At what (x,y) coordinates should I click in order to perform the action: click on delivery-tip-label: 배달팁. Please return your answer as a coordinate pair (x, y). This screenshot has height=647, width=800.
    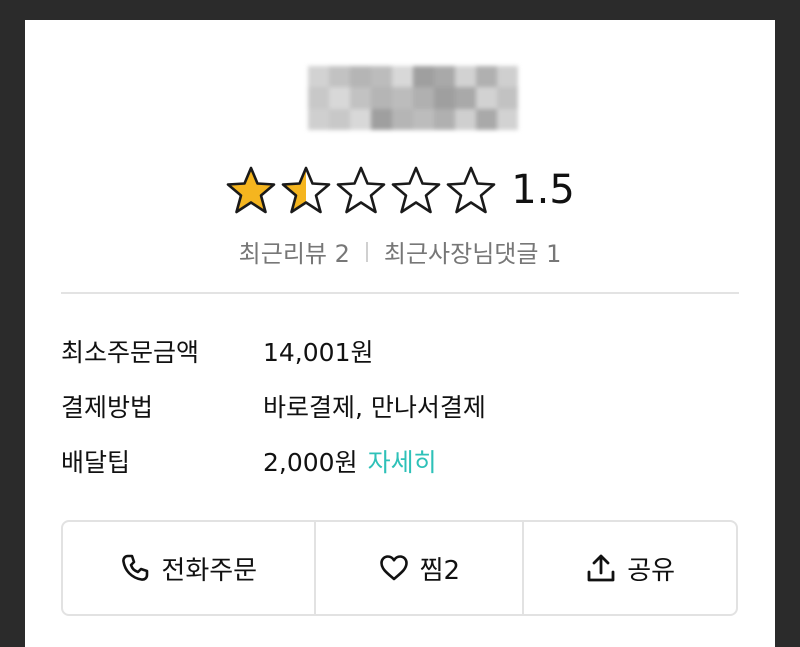
    Looking at the image, I should click on (96, 462).